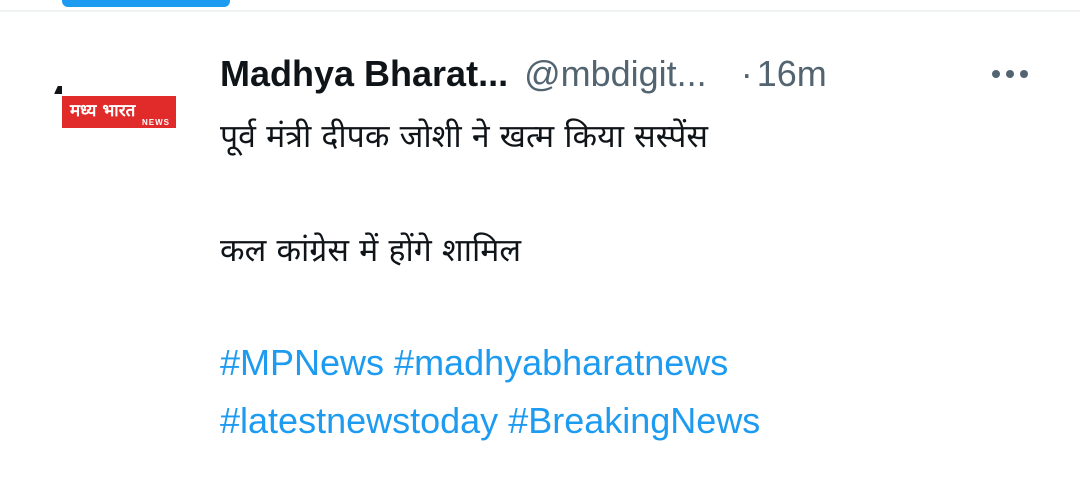 The height and width of the screenshot is (478, 1080). Describe the element at coordinates (146, 3) in the screenshot. I see `active-tab-indicator` at that location.